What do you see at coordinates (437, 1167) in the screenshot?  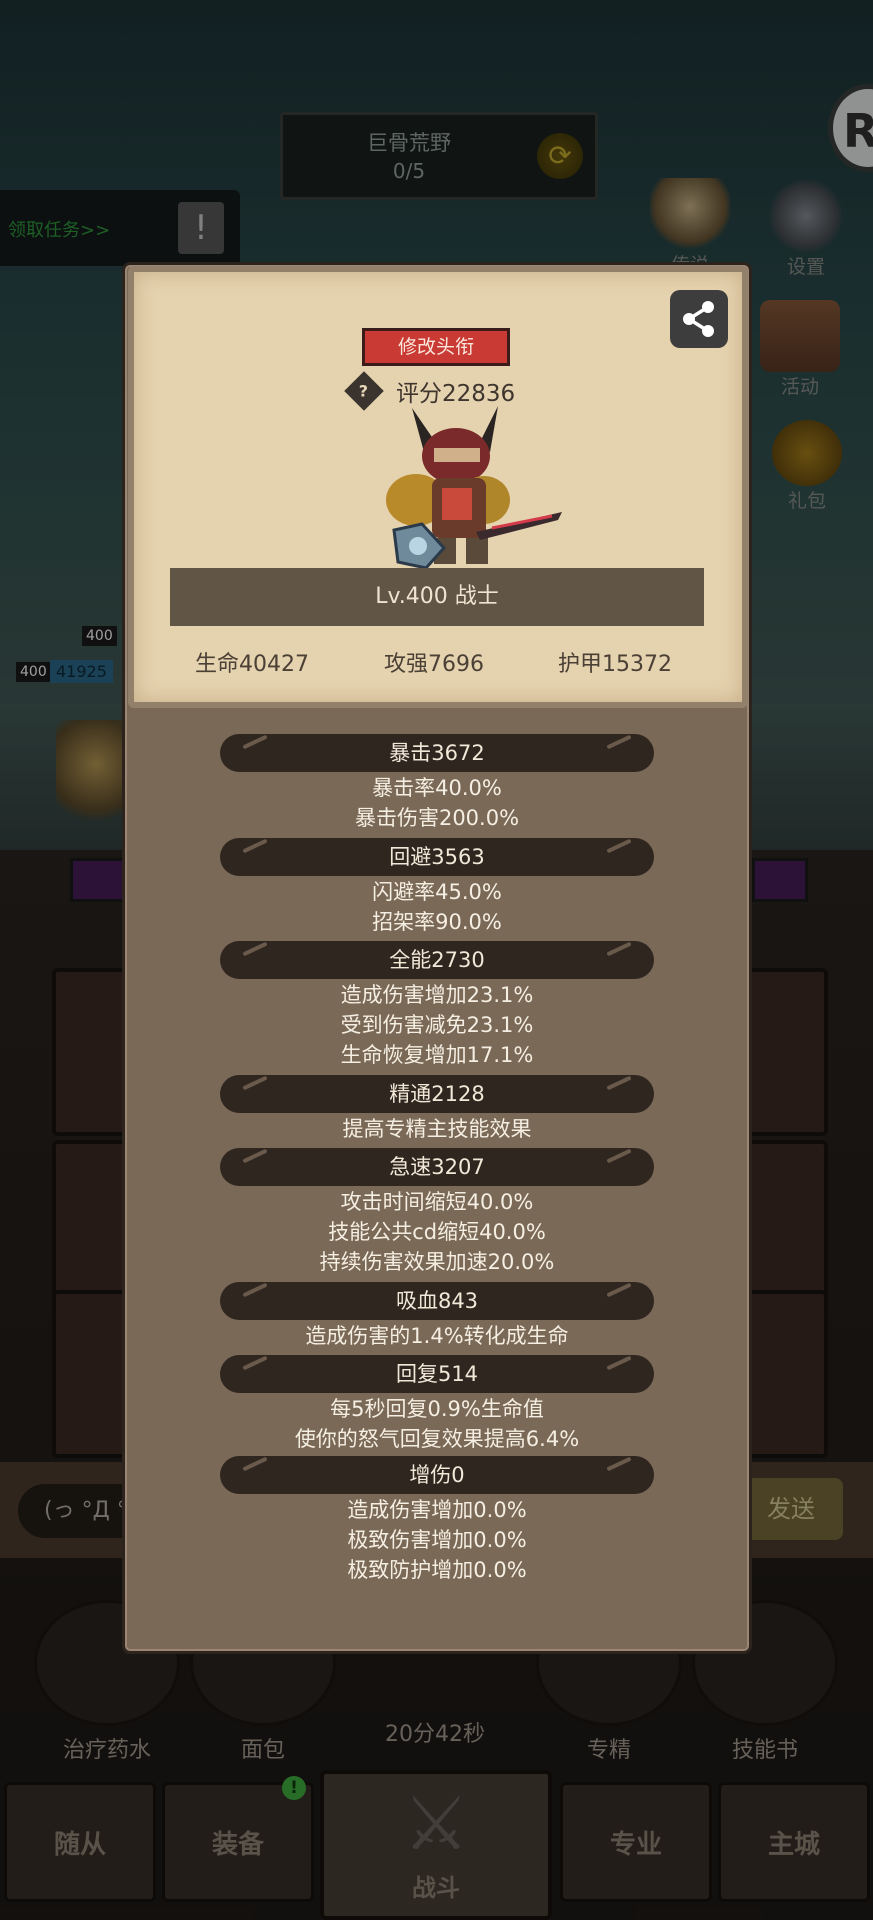 I see `stat-header-haste: 急速3207` at bounding box center [437, 1167].